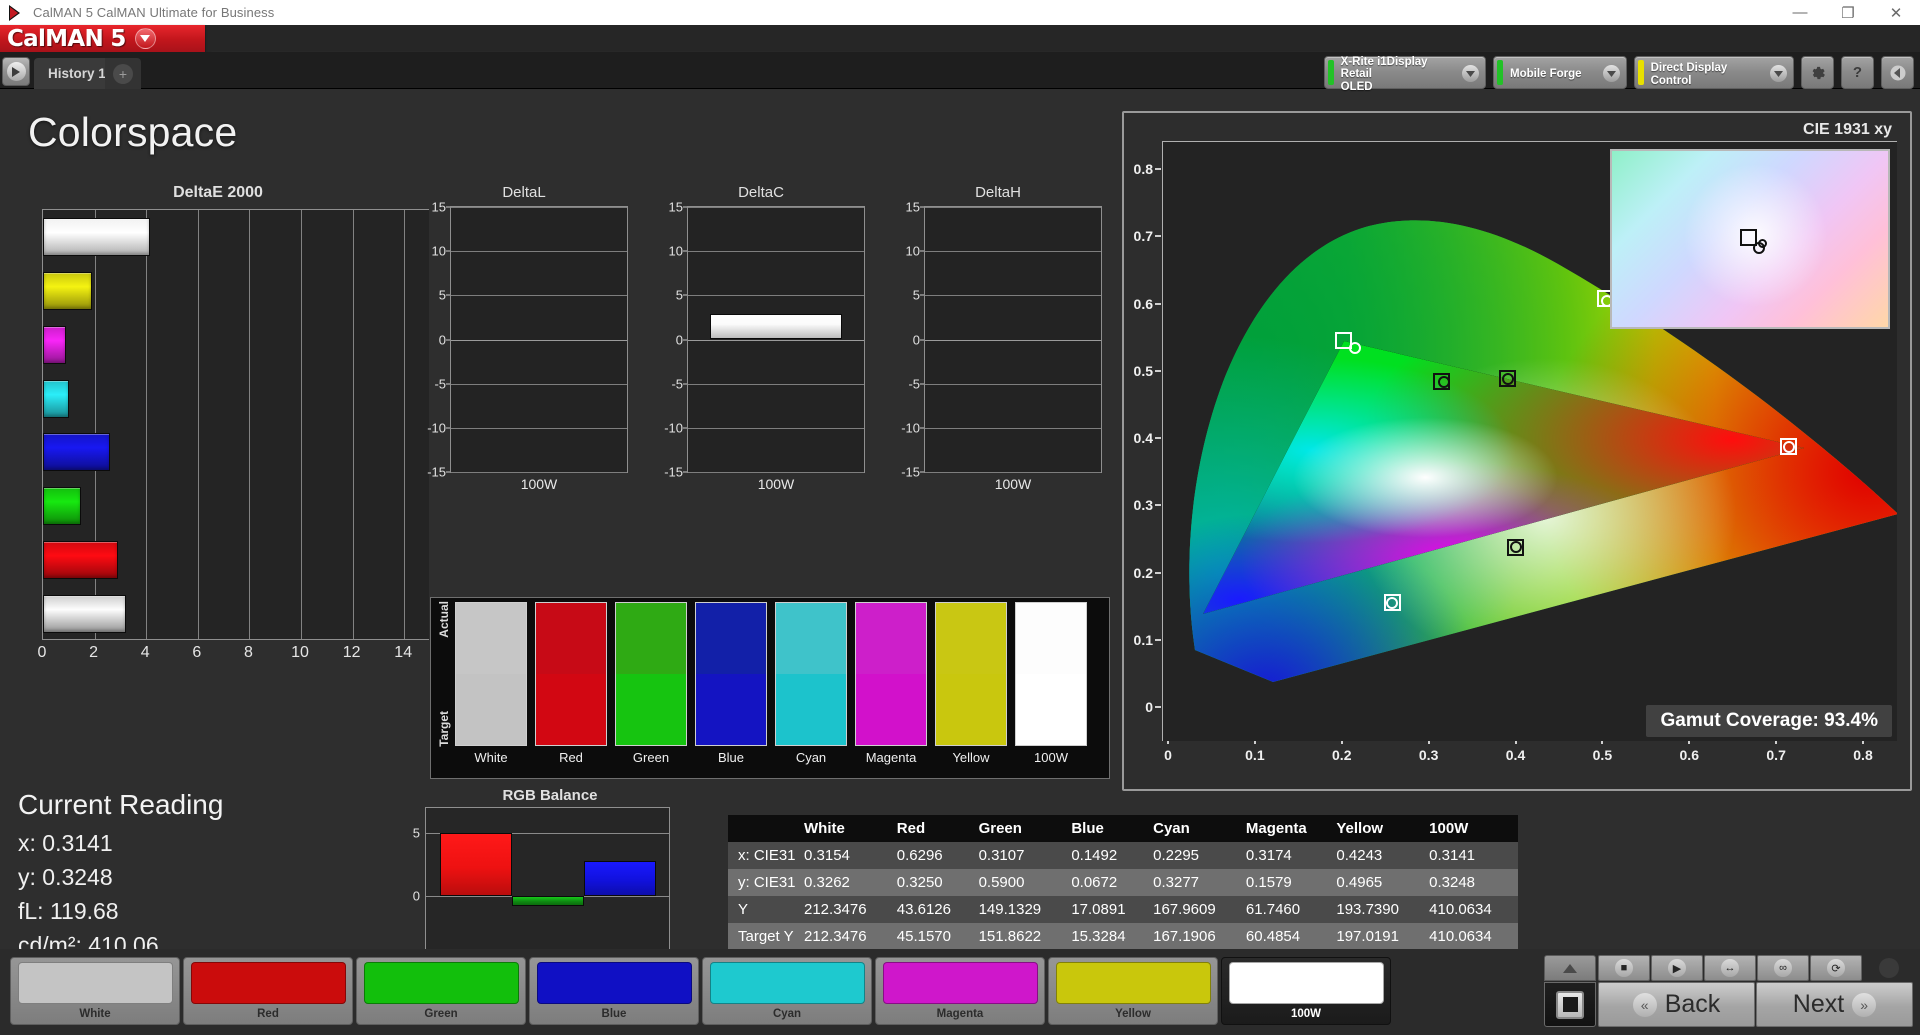 Image resolution: width=1920 pixels, height=1035 pixels. I want to click on table-cell: 410.0634, so click(1460, 909).